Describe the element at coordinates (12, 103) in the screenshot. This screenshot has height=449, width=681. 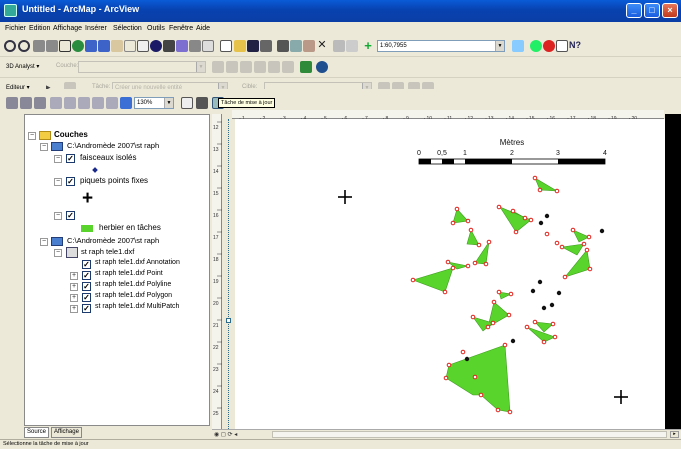
I see `layout-zoom-in-icon` at that location.